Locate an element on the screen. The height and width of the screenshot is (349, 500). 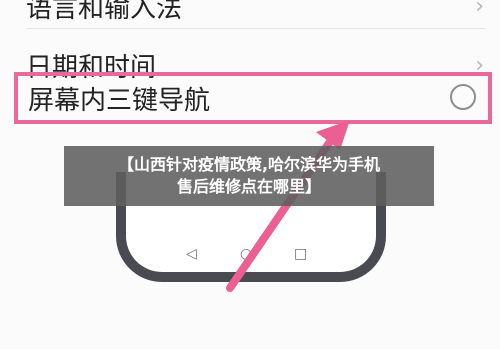
banner-line-2: 售后维修点在哪里】 is located at coordinates (248, 186).